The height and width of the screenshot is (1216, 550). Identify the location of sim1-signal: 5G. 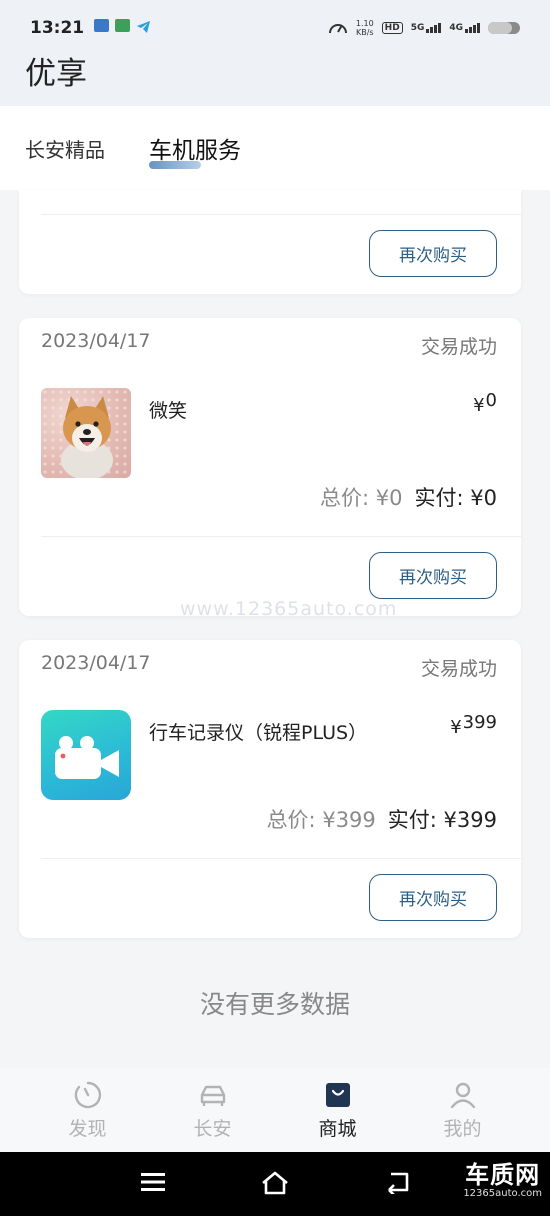
(426, 28).